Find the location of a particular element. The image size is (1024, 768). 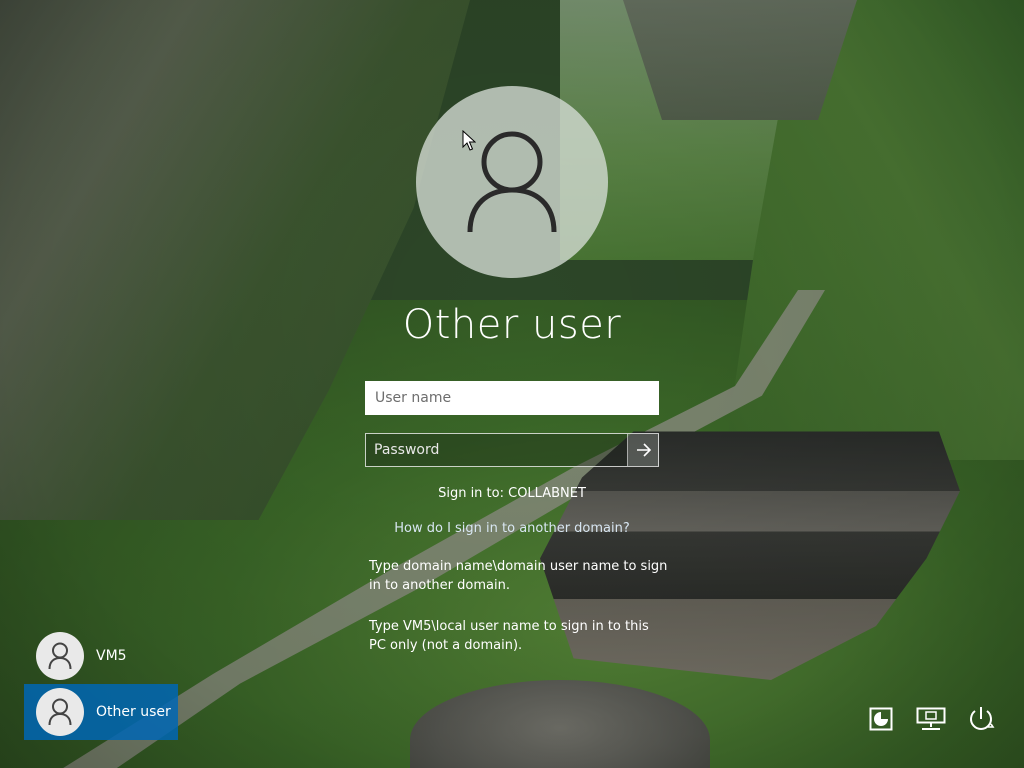

user-entry-label: Other user is located at coordinates (133, 712).